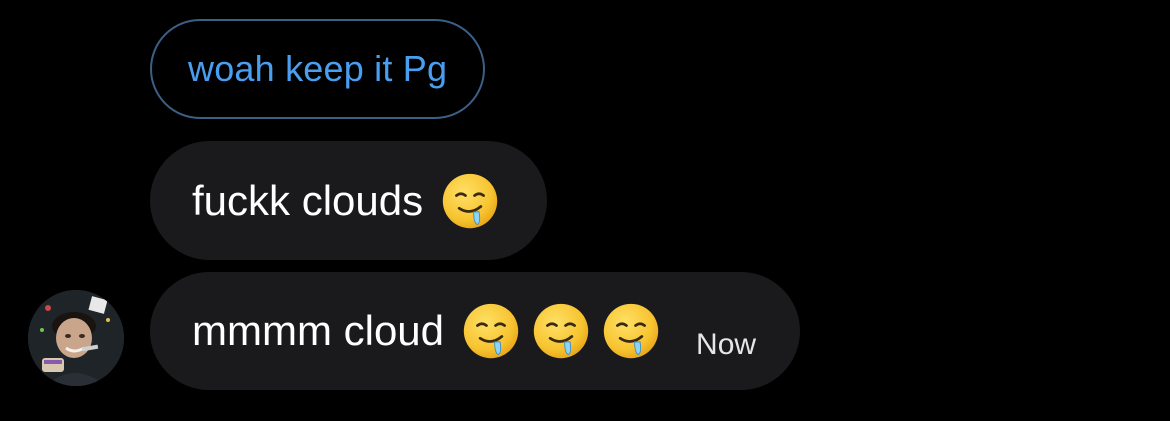  Describe the element at coordinates (308, 200) in the screenshot. I see `message-text: fuckk clouds` at that location.